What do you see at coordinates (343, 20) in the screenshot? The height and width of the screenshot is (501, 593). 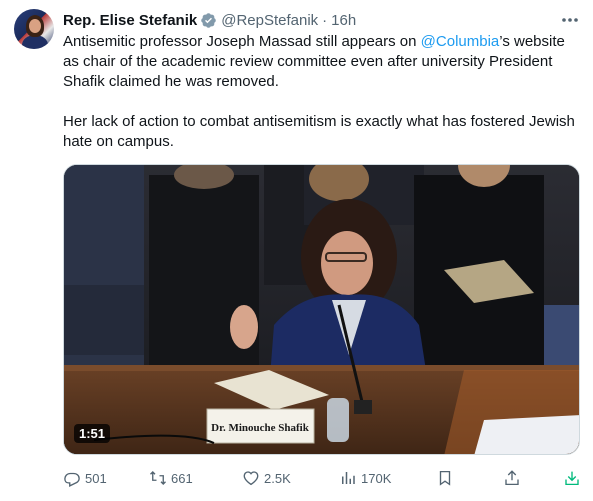 I see `timestamp: 16h` at bounding box center [343, 20].